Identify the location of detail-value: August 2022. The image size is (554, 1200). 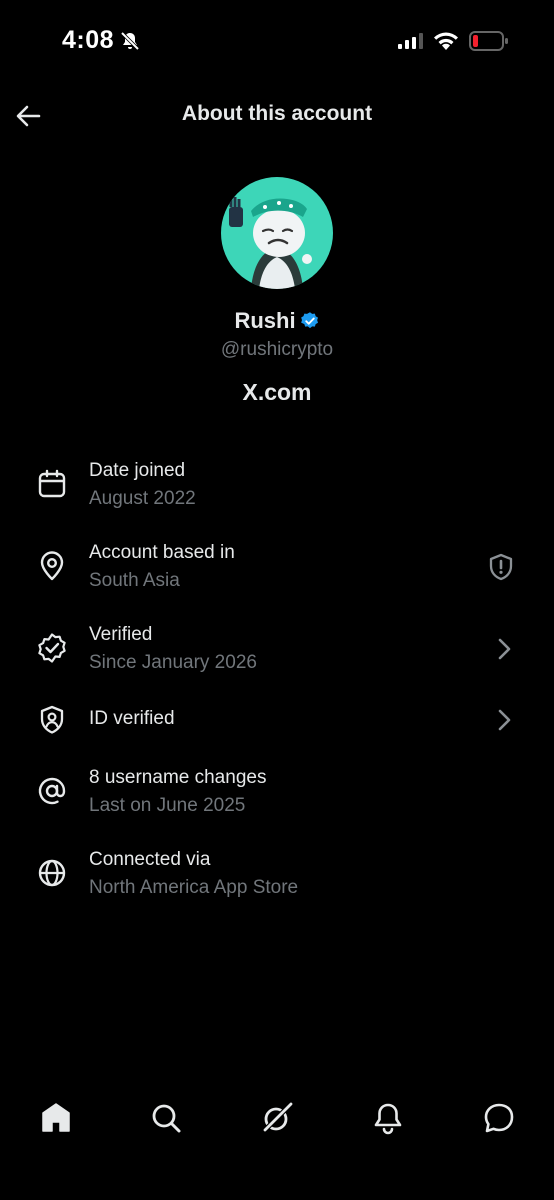
(142, 498).